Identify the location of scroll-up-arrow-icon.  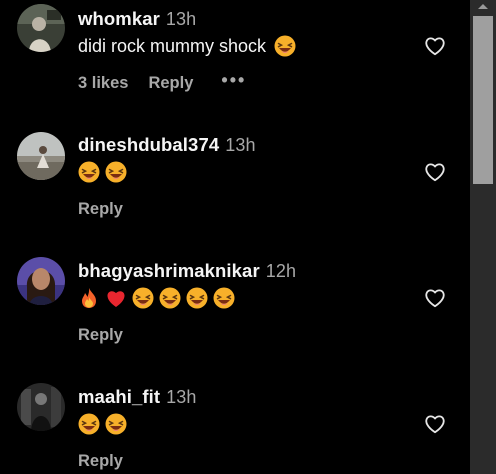
(483, 6).